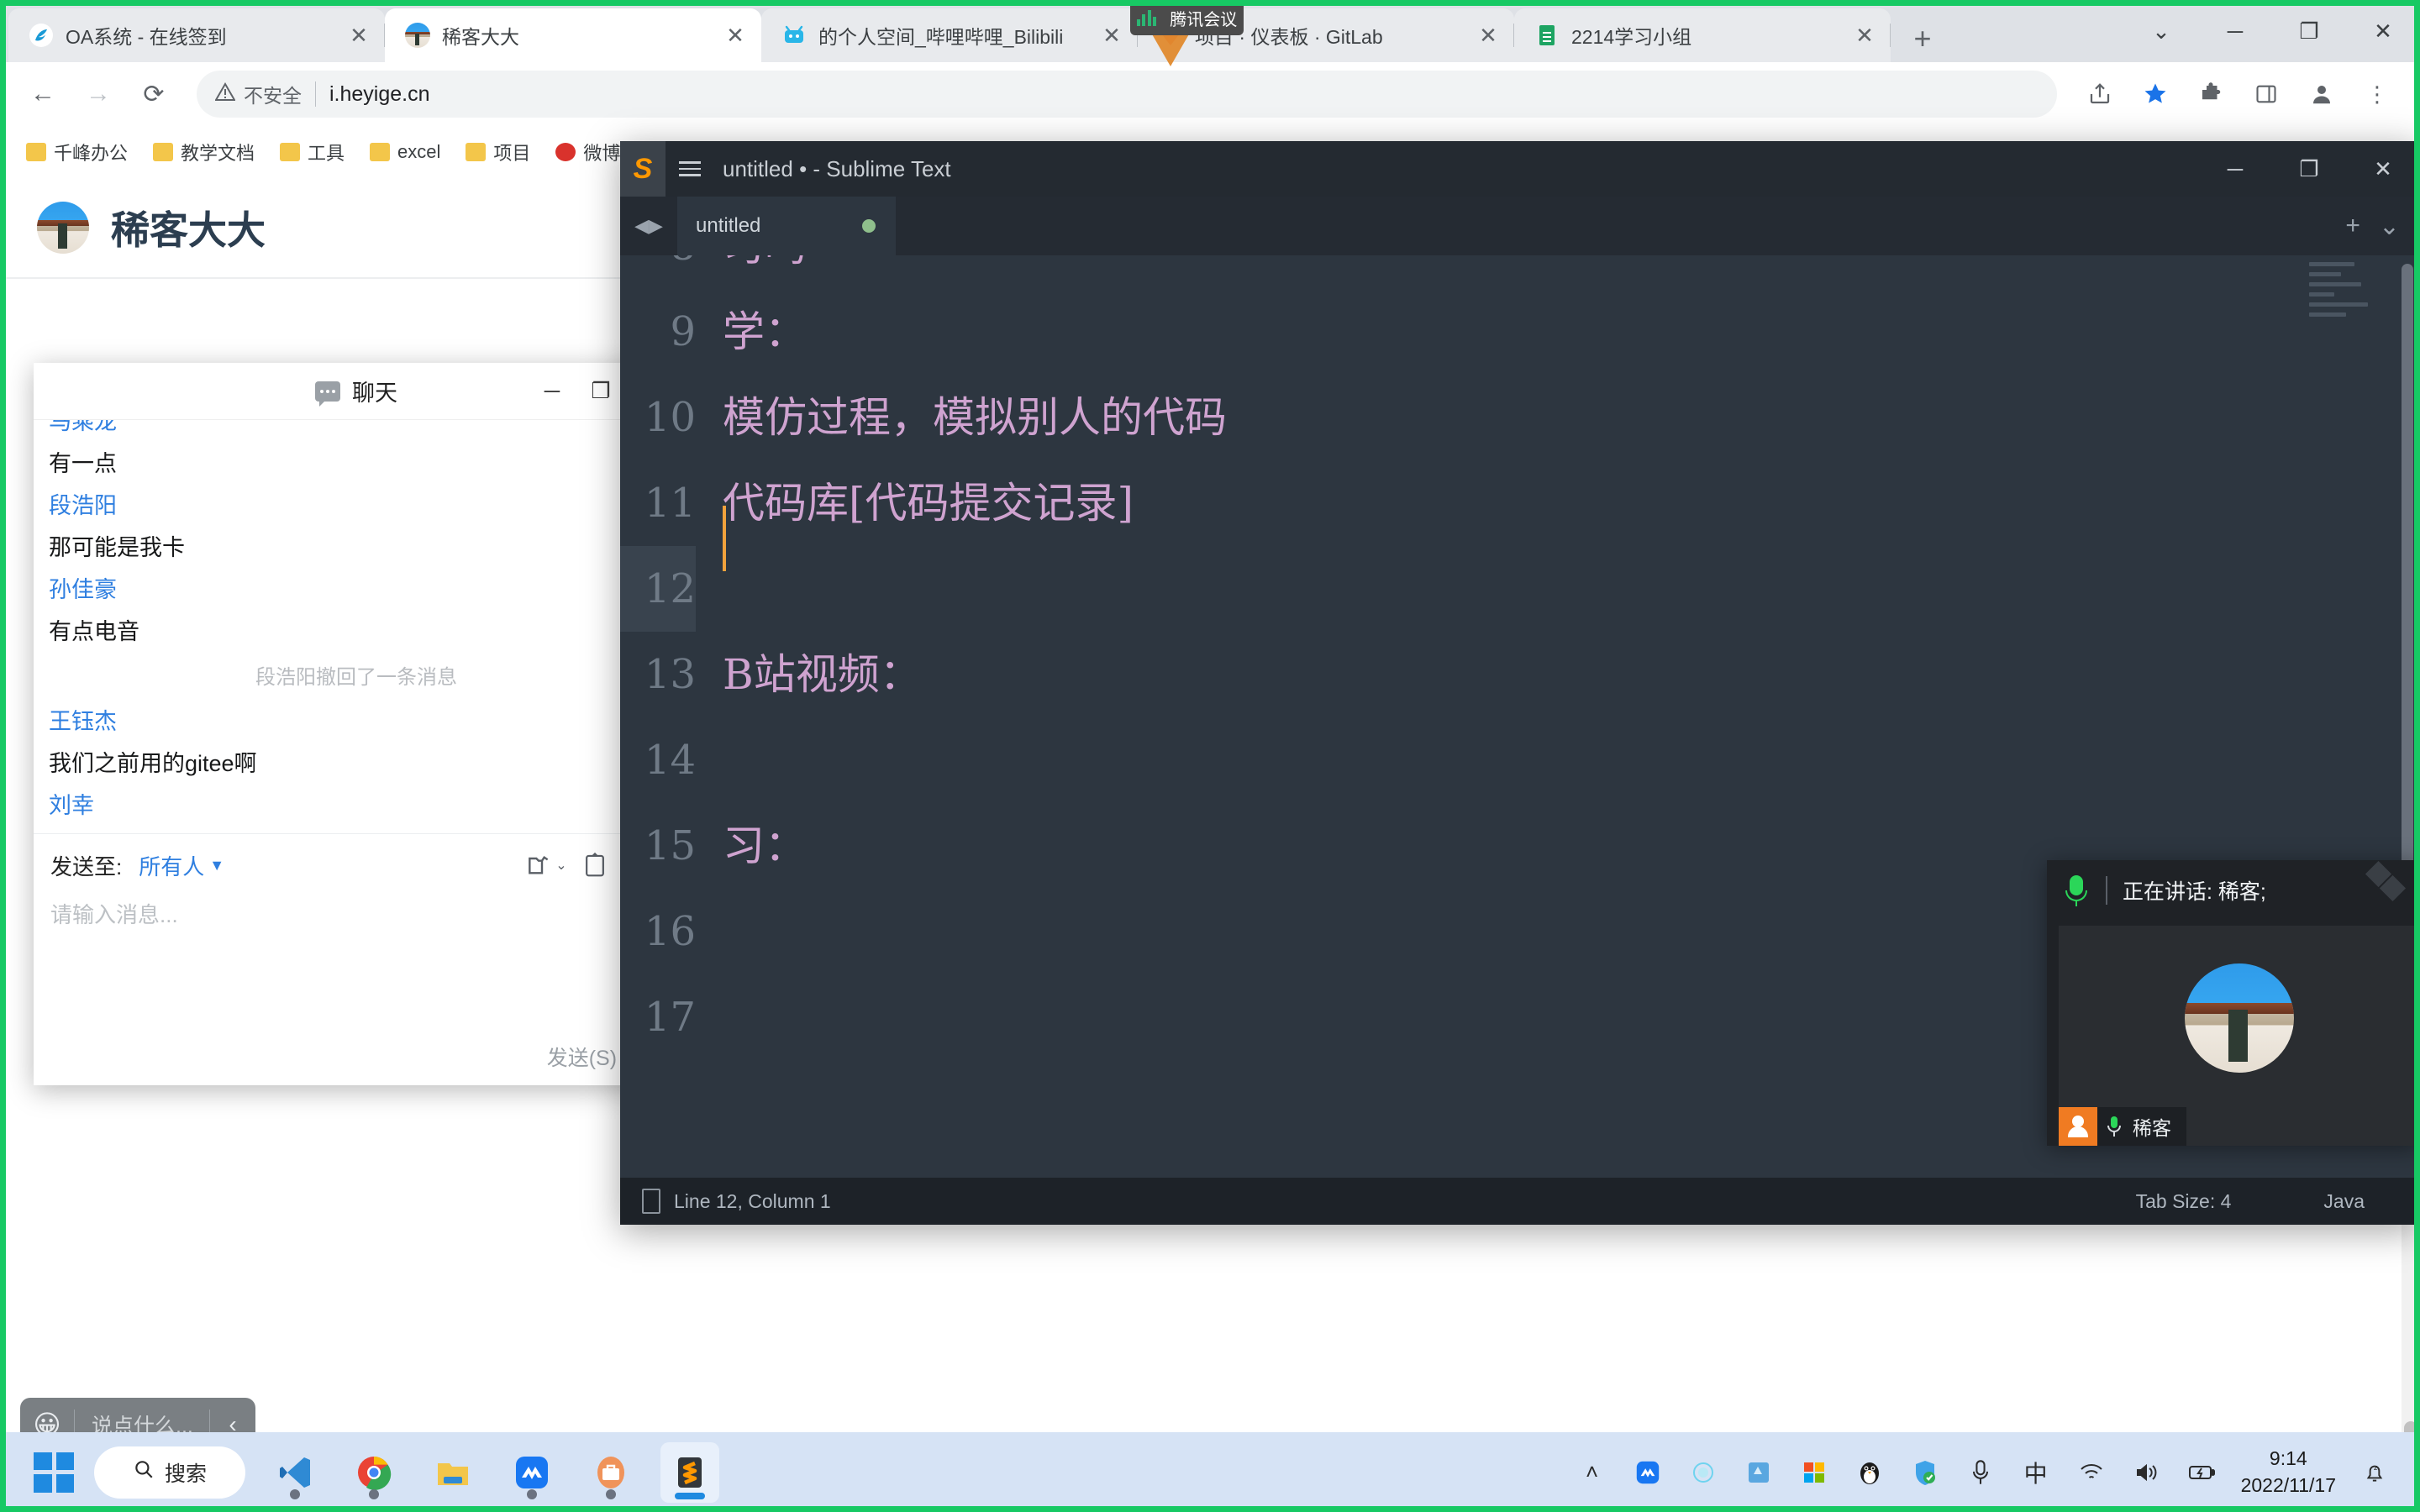 The height and width of the screenshot is (1512, 2420). I want to click on browser-tab-0: OA系统 - 在线签到 ✕, so click(196, 35).